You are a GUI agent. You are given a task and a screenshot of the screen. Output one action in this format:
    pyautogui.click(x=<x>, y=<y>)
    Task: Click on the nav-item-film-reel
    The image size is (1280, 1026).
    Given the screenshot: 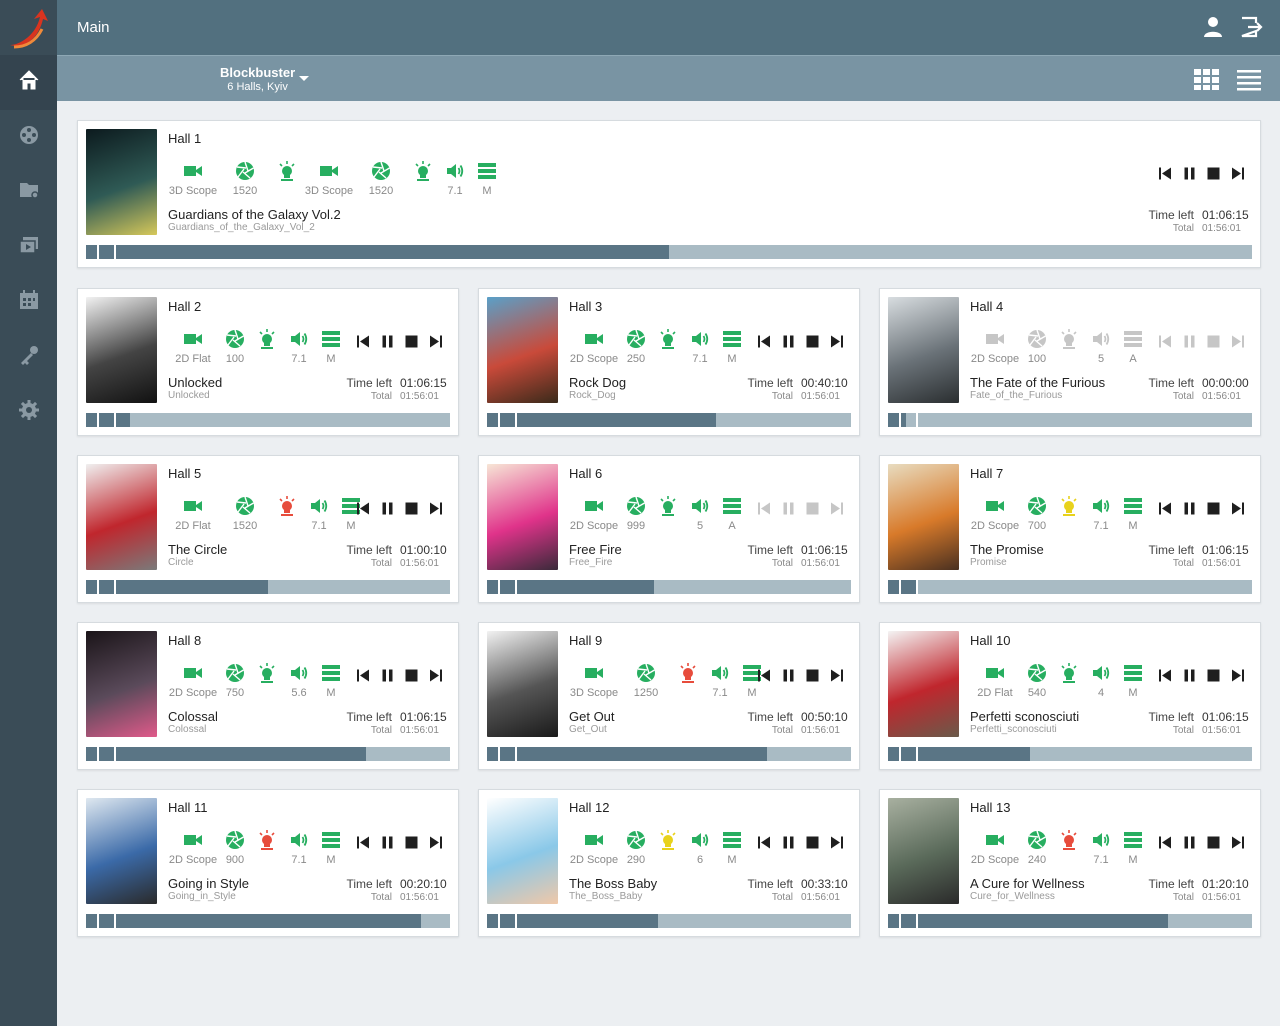 What is the action you would take?
    pyautogui.click(x=28, y=137)
    